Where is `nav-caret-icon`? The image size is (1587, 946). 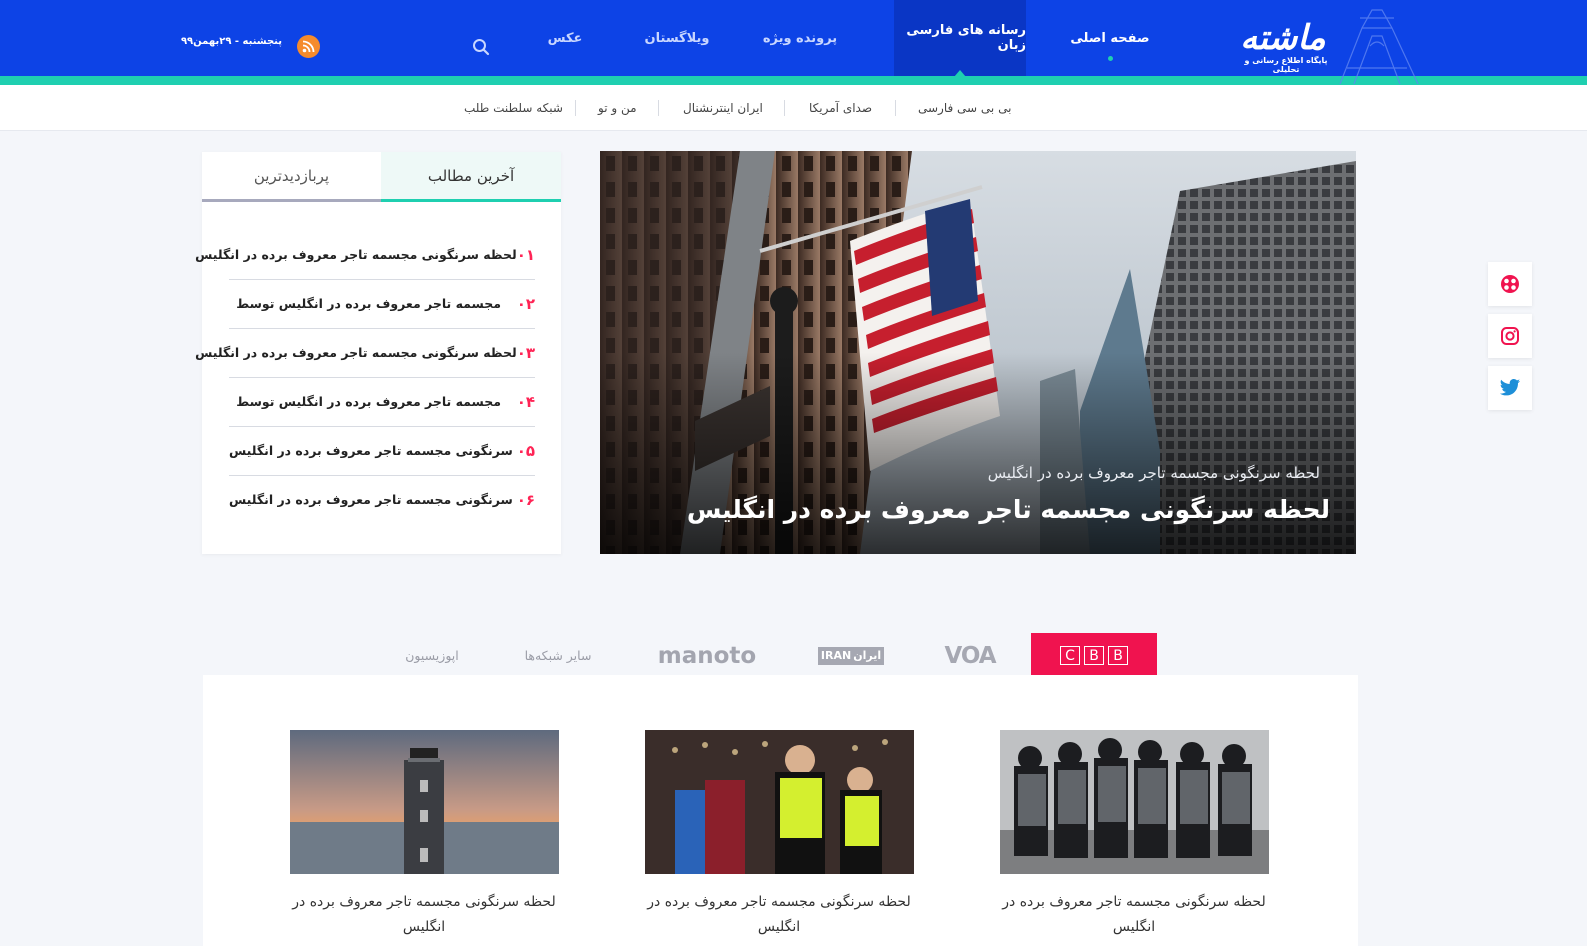
nav-caret-icon is located at coordinates (960, 73).